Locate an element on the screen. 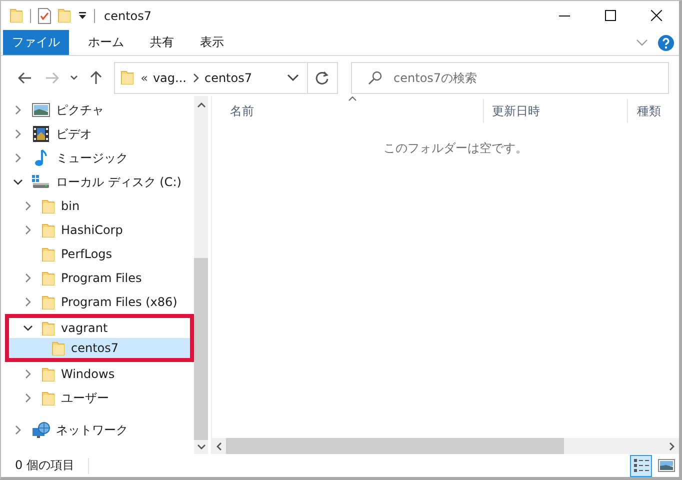 The width and height of the screenshot is (682, 480). music-note-icon is located at coordinates (41, 158).